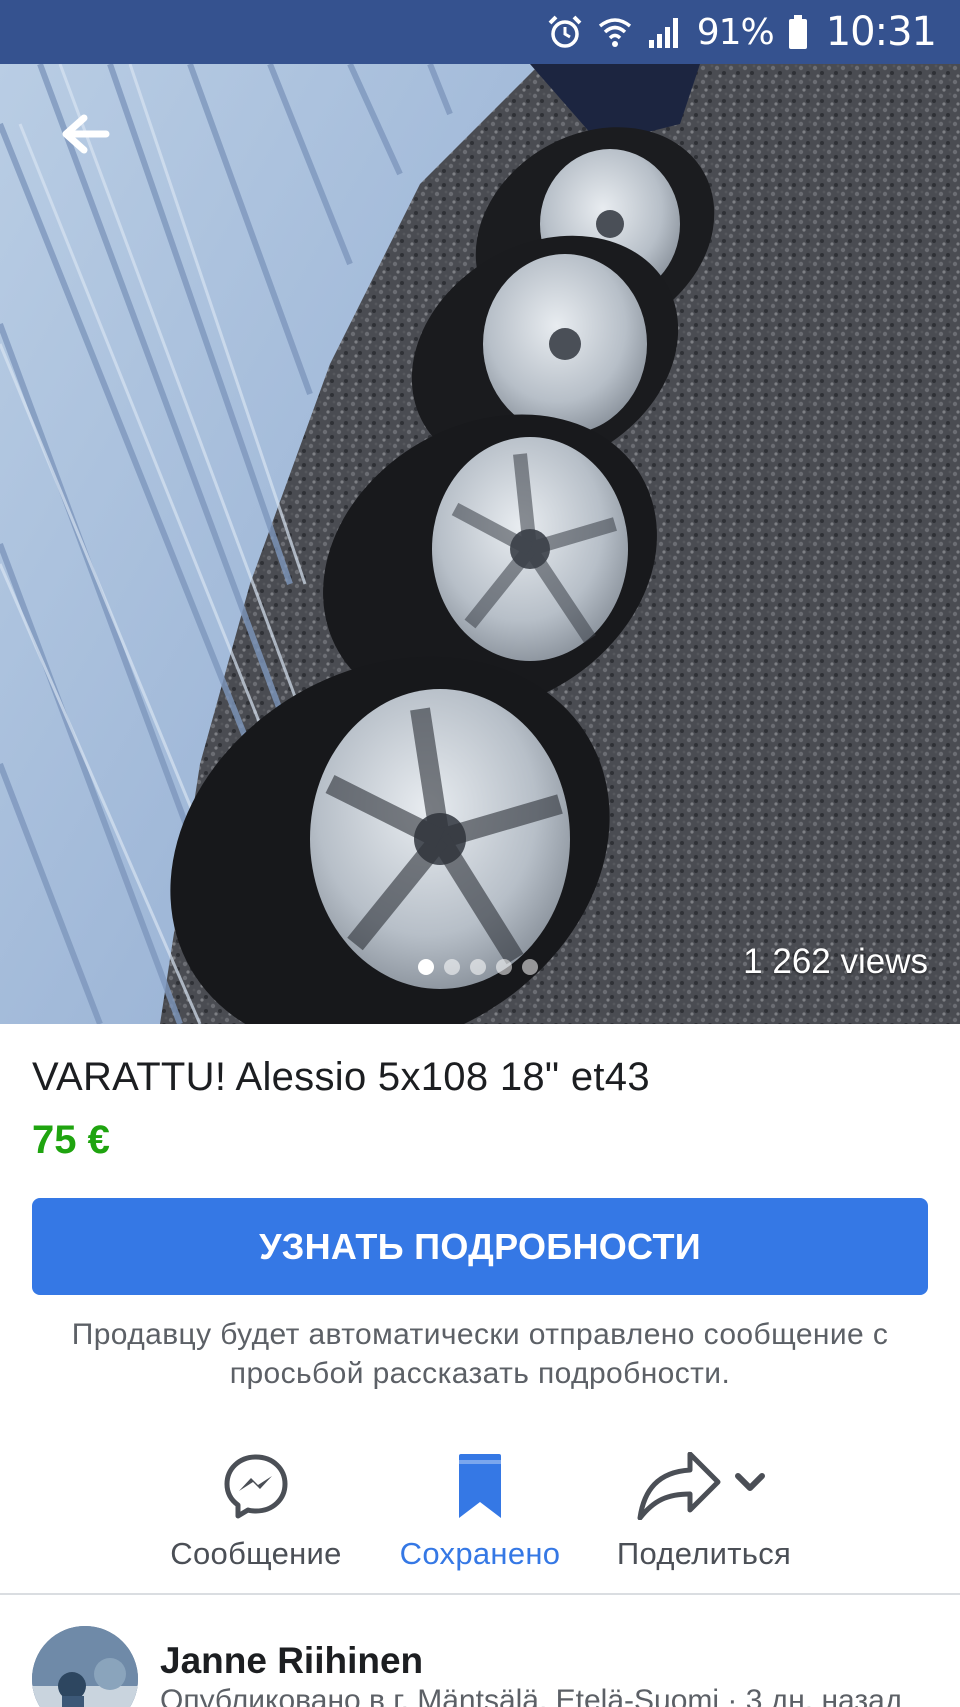 Image resolution: width=960 pixels, height=1707 pixels. I want to click on share-label: Поделиться, so click(704, 1553).